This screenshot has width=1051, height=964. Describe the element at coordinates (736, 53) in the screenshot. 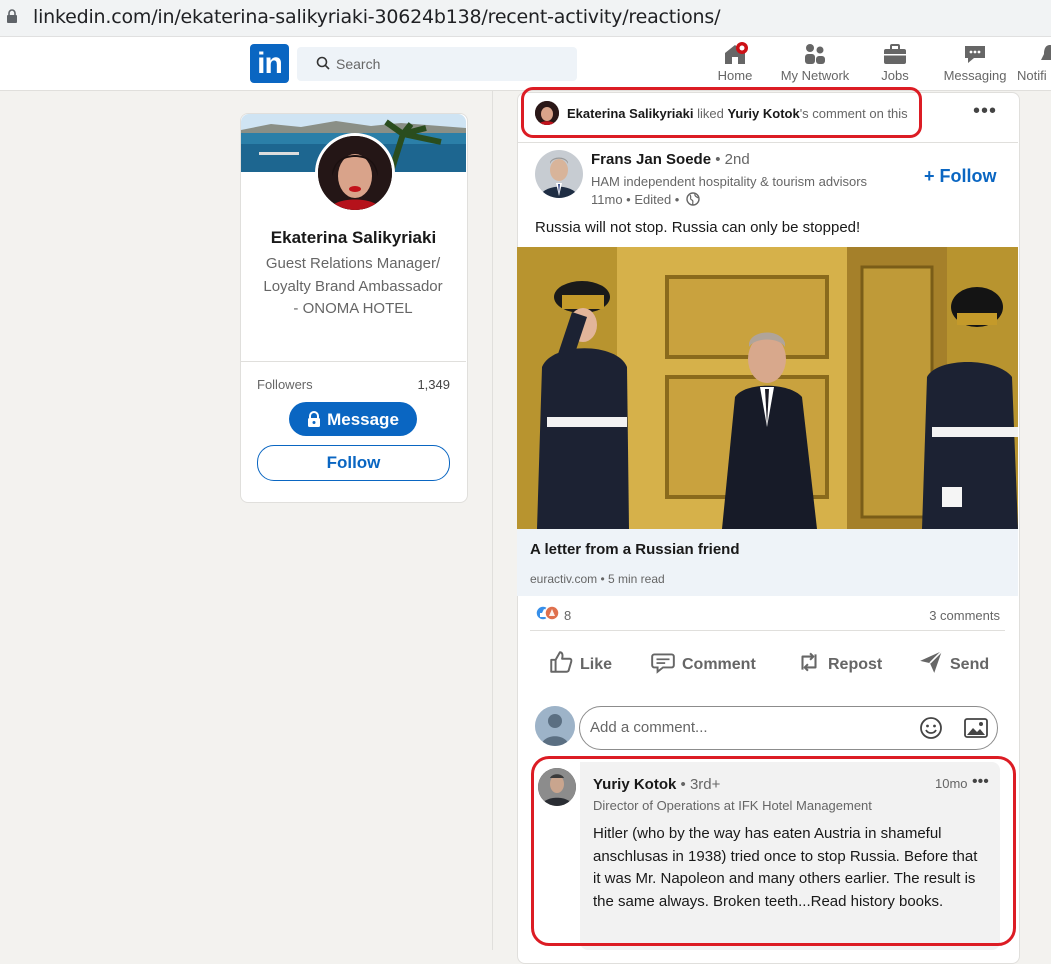

I see `home-icon` at that location.